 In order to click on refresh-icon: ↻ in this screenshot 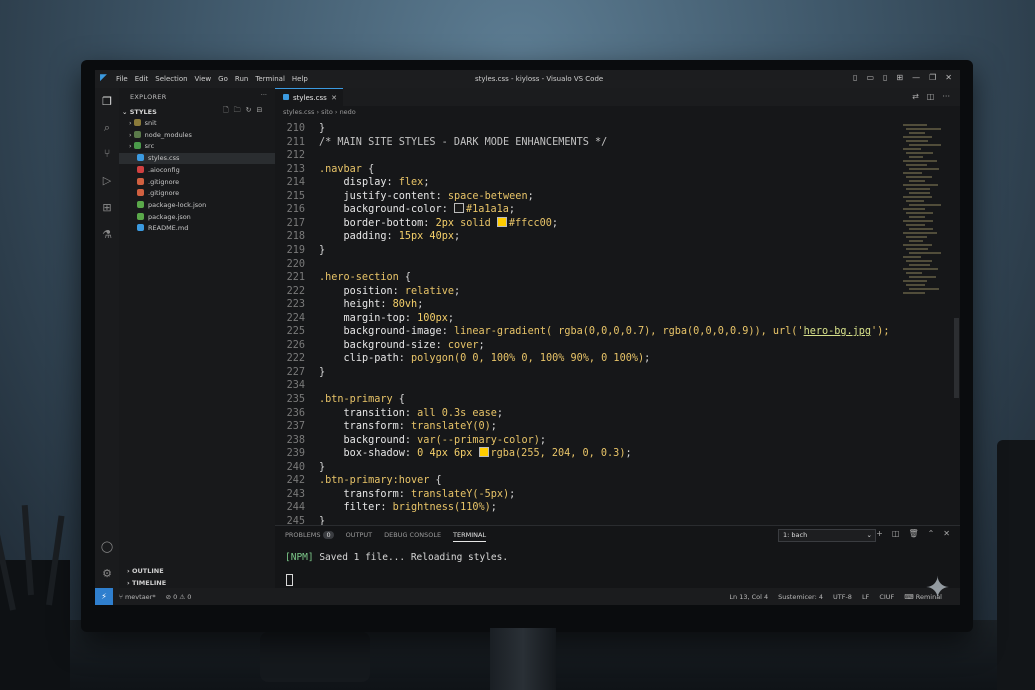, I will do `click(249, 111)`.